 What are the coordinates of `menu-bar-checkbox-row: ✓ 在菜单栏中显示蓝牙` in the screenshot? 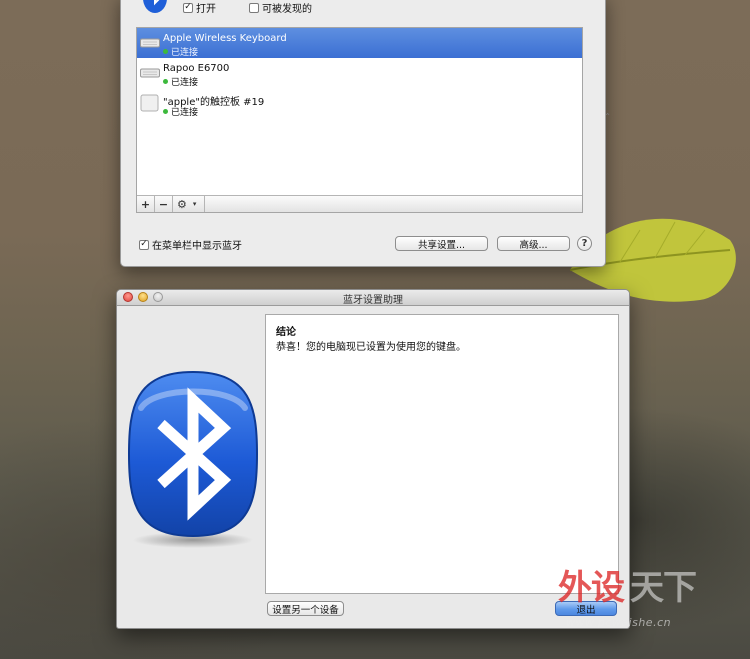 It's located at (190, 244).